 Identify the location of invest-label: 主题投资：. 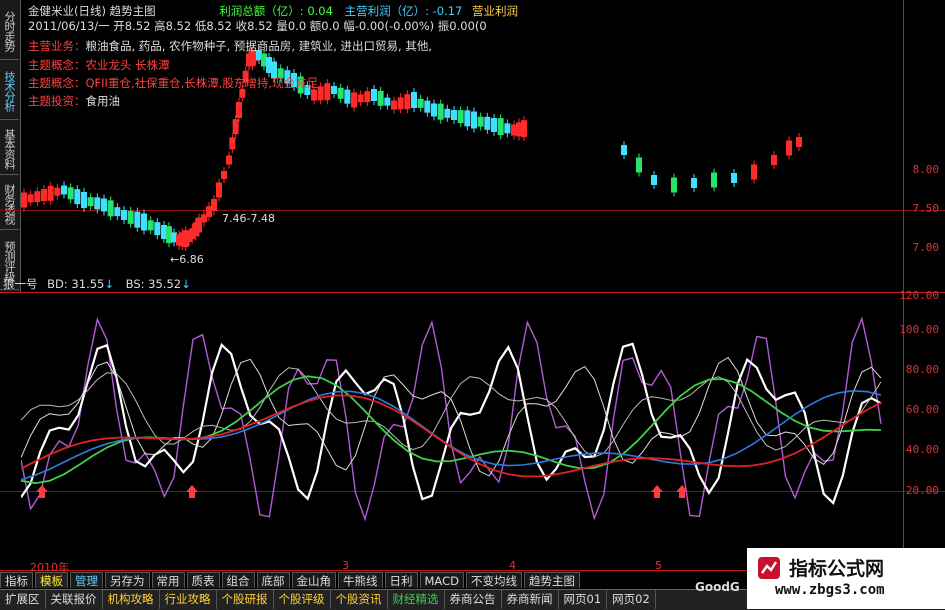
(57, 101).